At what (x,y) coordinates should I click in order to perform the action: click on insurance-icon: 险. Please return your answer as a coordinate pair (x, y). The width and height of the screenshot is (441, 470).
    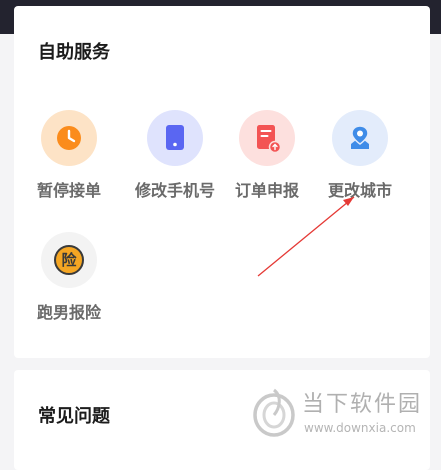
    Looking at the image, I should click on (69, 260).